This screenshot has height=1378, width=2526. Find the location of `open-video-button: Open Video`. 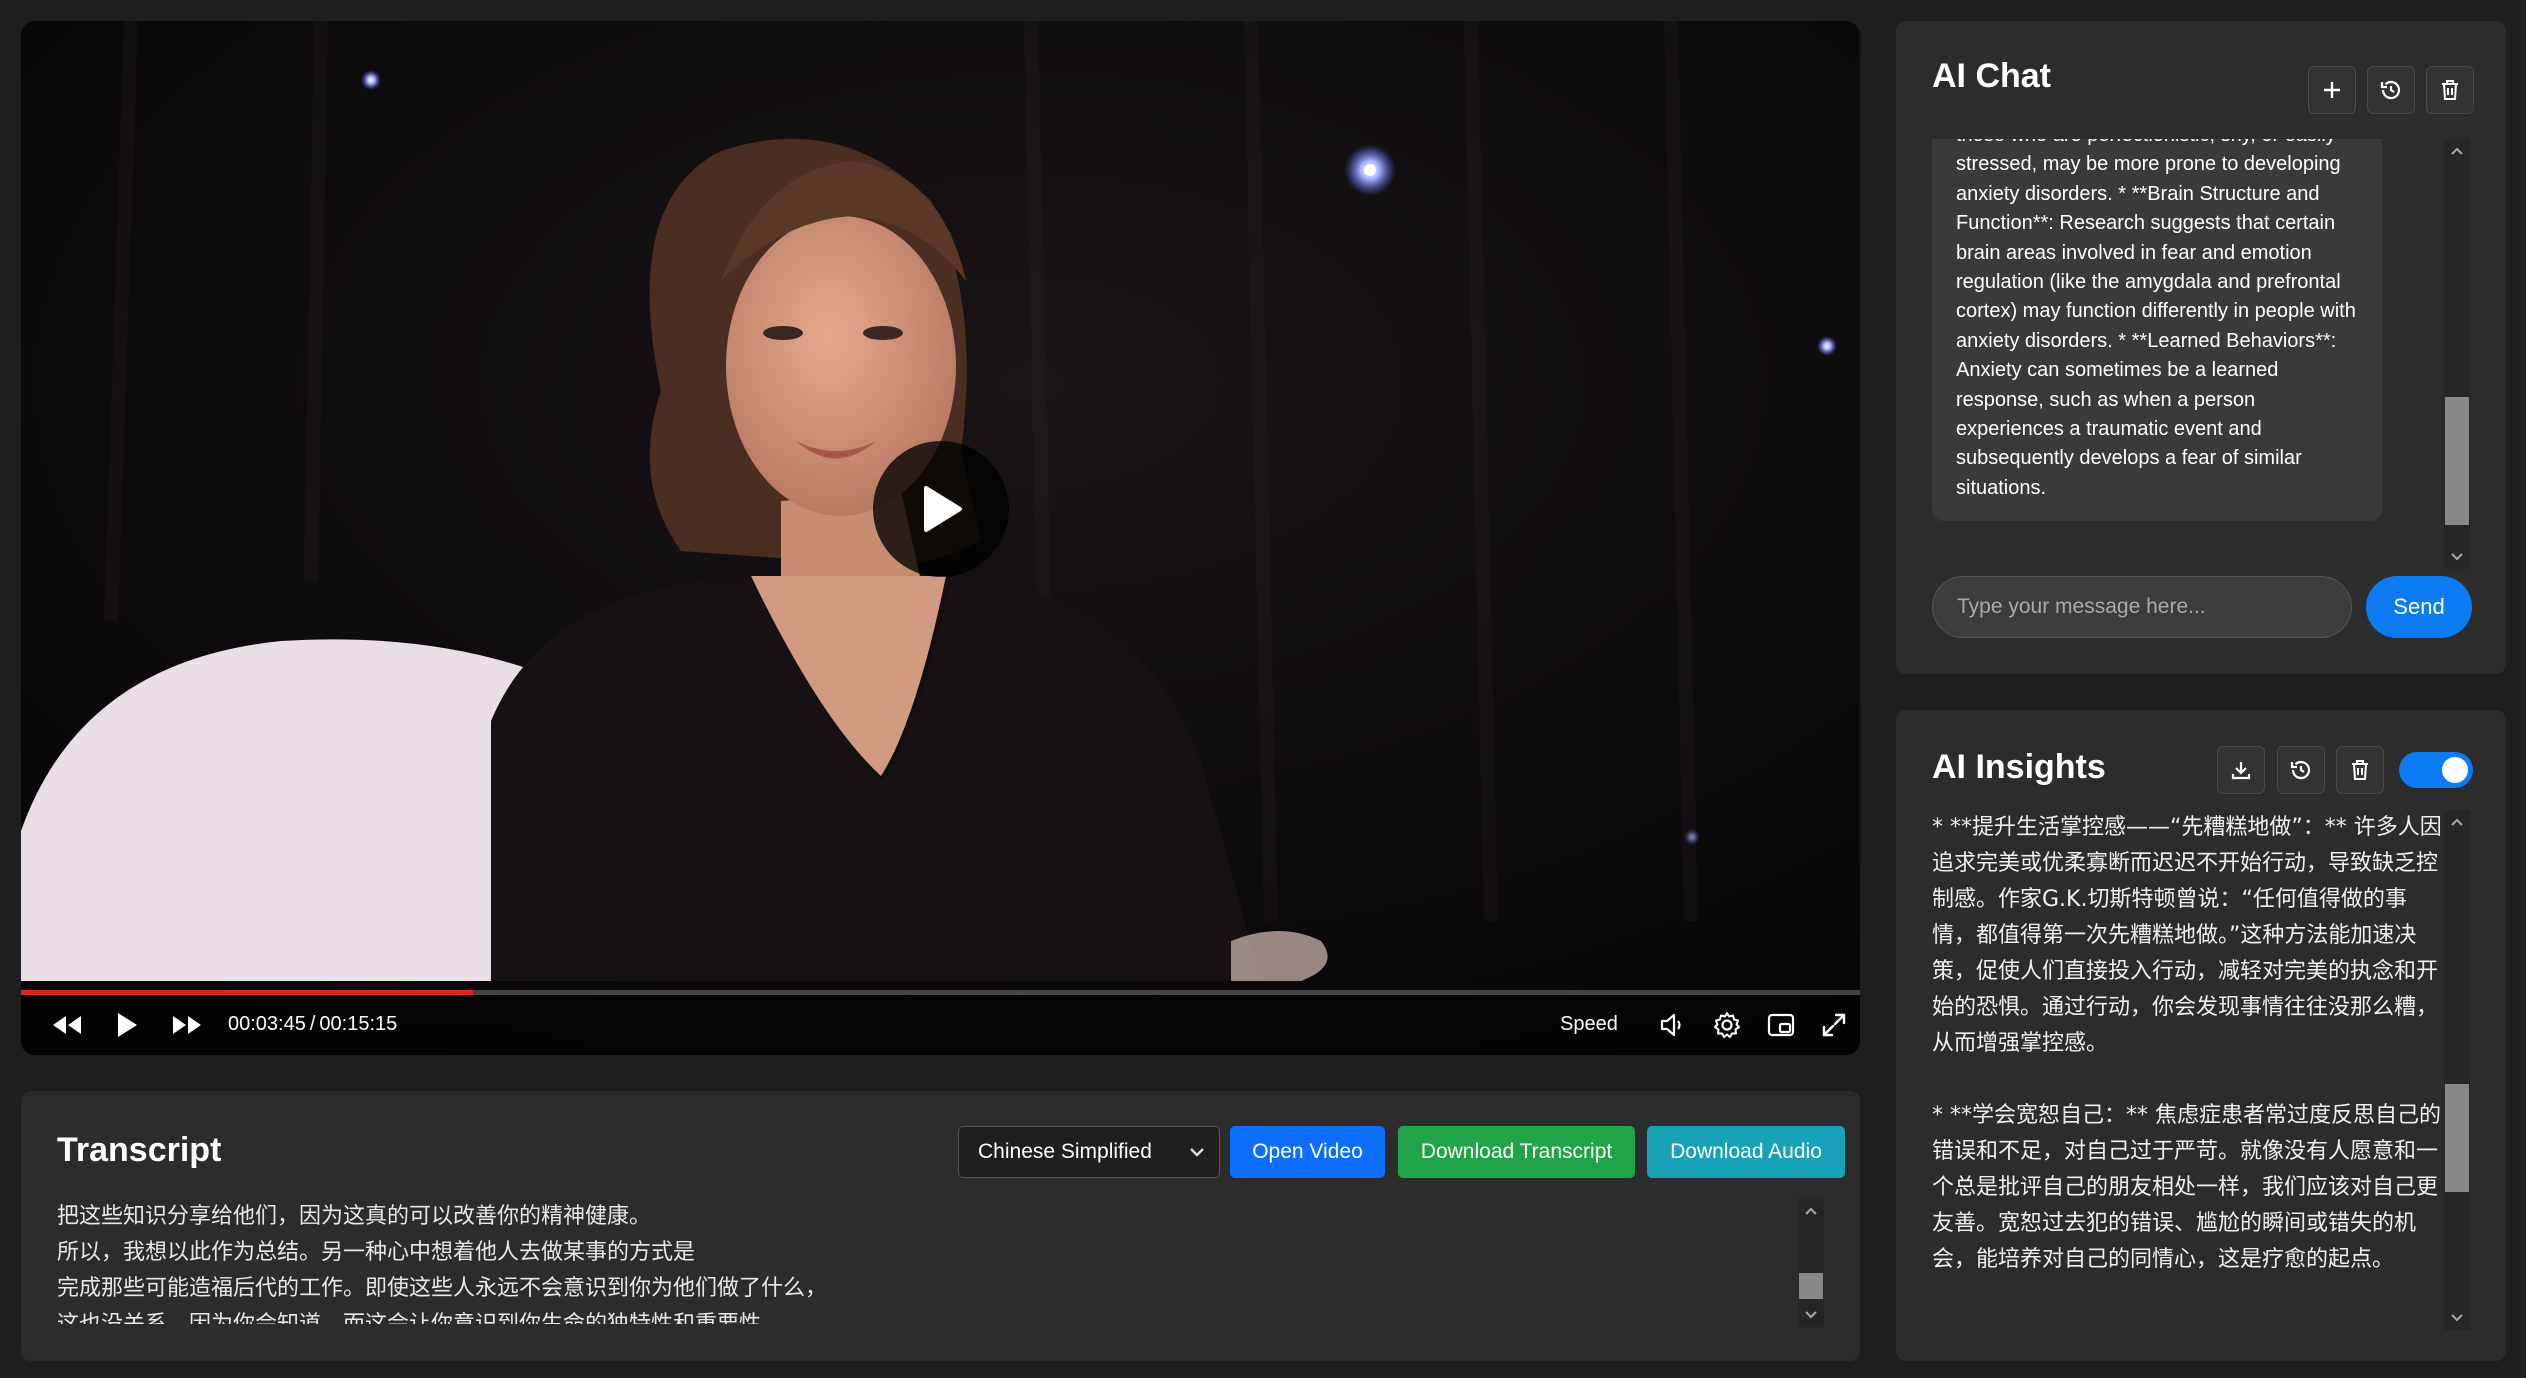

open-video-button: Open Video is located at coordinates (1307, 1152).